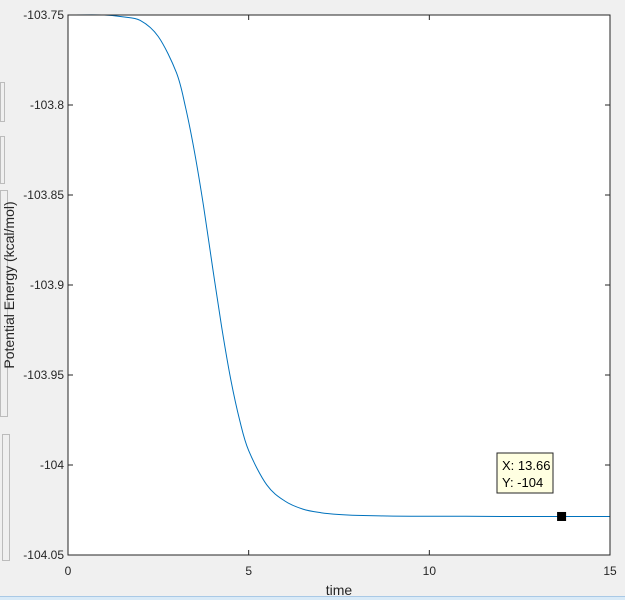 This screenshot has width=625, height=600. Describe the element at coordinates (43, 375) in the screenshot. I see `y-tick-label: -103.95` at that location.